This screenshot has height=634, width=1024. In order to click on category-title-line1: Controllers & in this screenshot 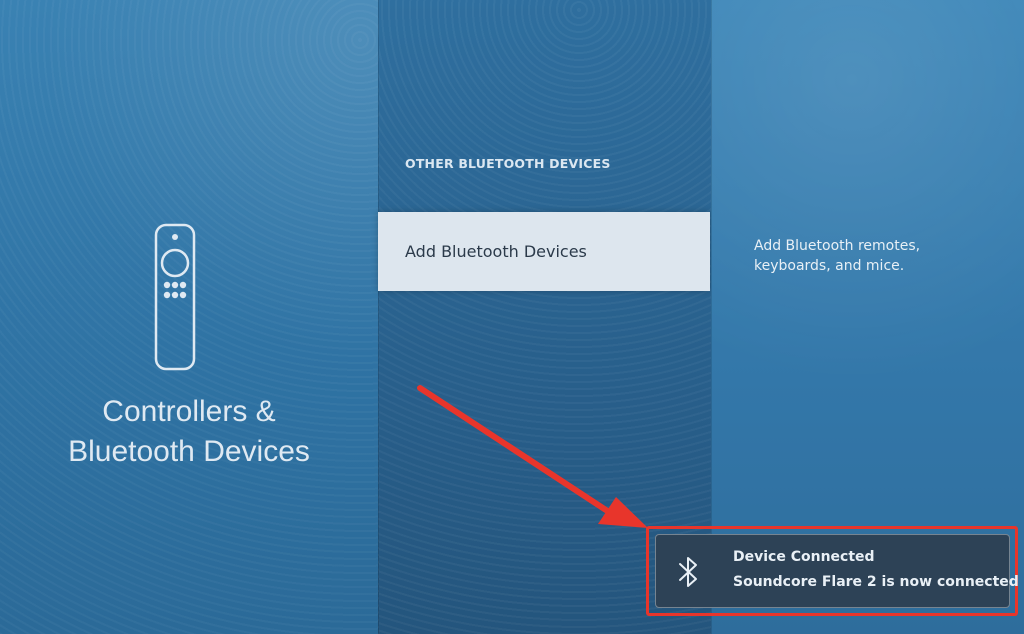, I will do `click(189, 411)`.